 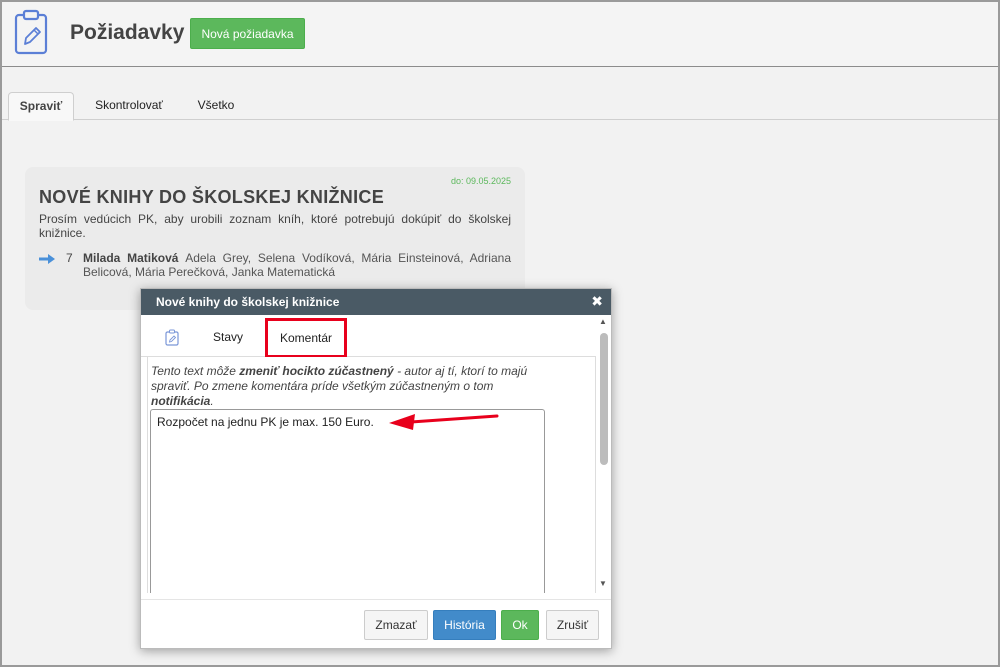 What do you see at coordinates (572, 625) in the screenshot?
I see `cancel-button: Zrušiť` at bounding box center [572, 625].